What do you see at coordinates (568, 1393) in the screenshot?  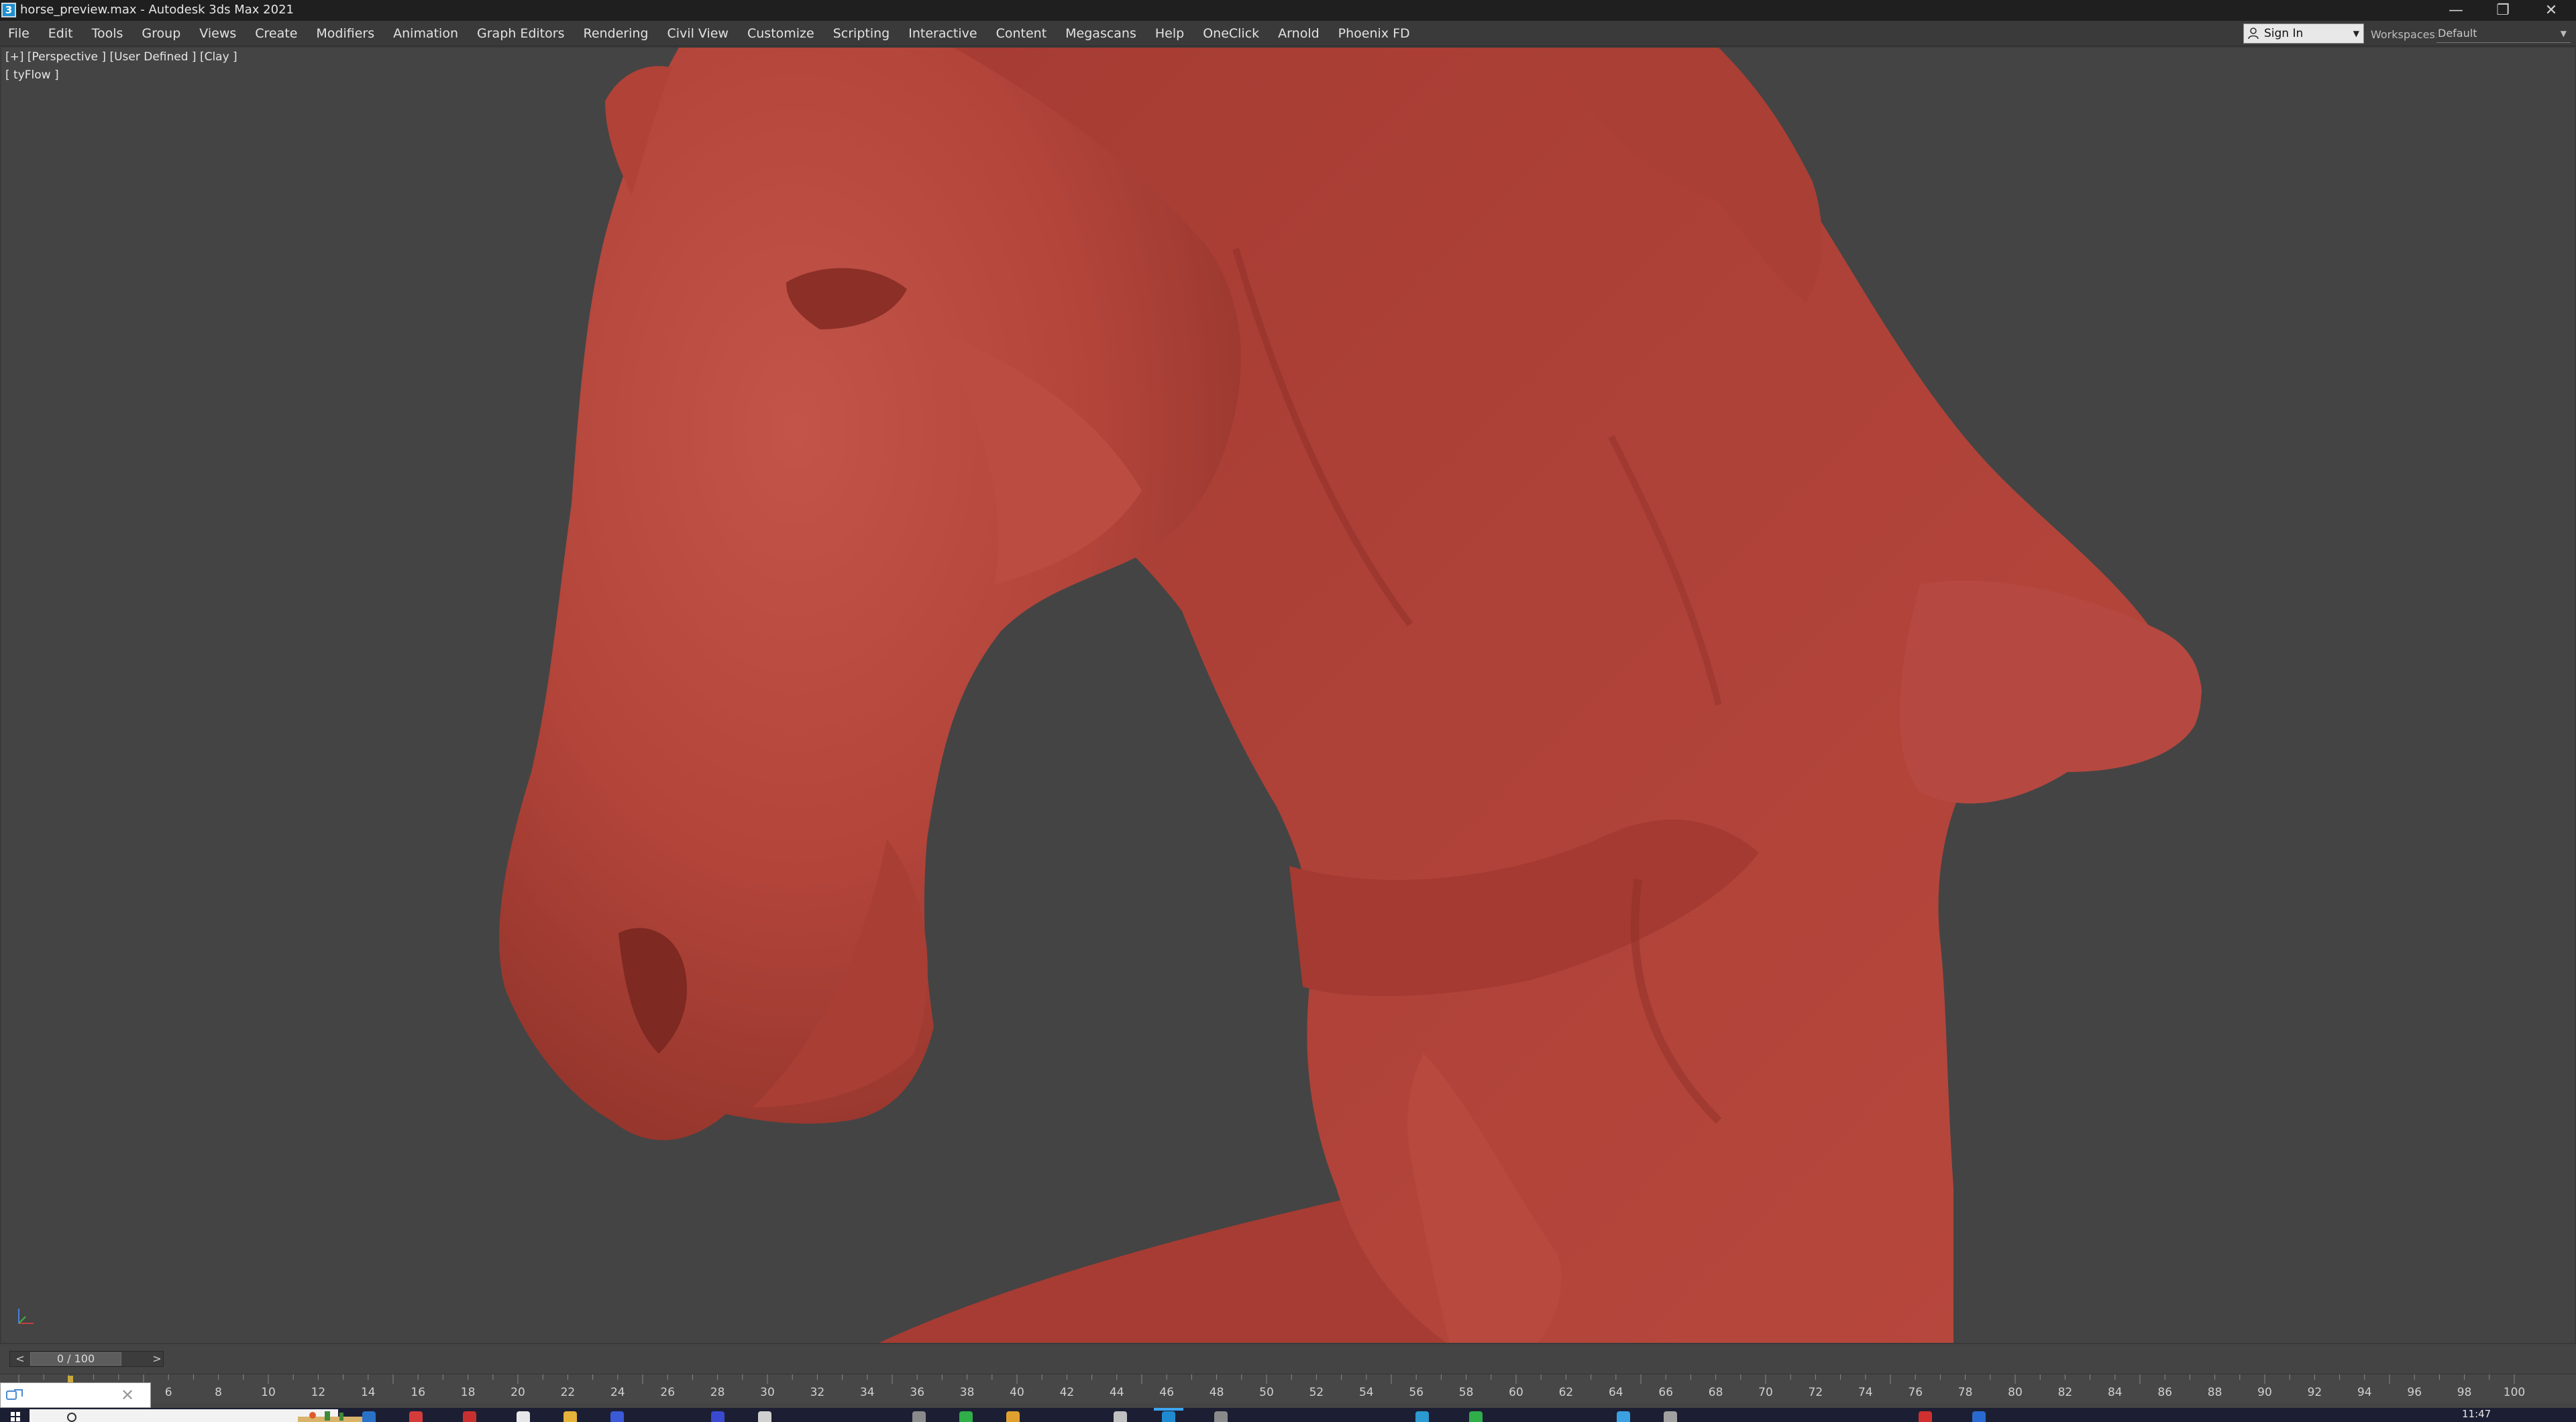 I see `timeline-label: 22` at bounding box center [568, 1393].